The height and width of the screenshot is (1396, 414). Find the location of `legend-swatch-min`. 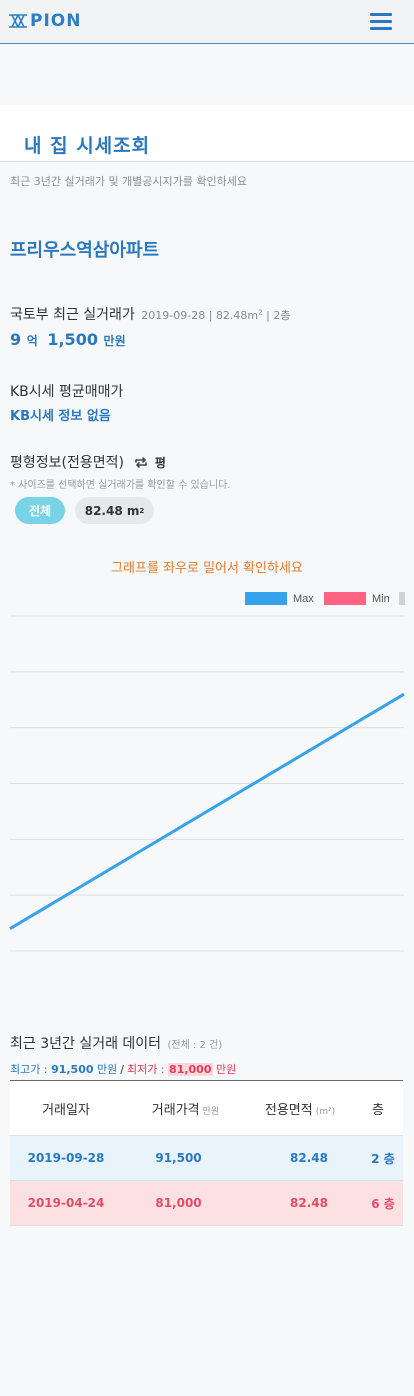

legend-swatch-min is located at coordinates (345, 598).